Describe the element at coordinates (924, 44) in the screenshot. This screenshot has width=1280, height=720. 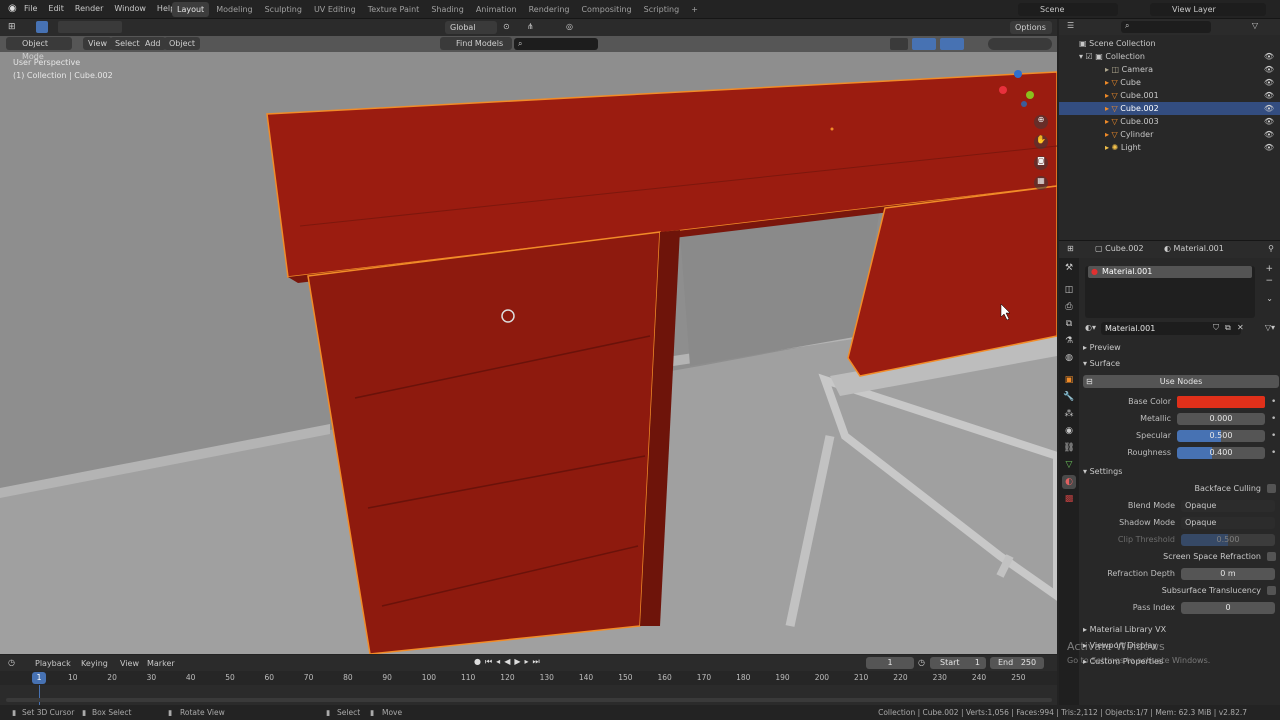
I see `gizmo-toggle-icon` at that location.